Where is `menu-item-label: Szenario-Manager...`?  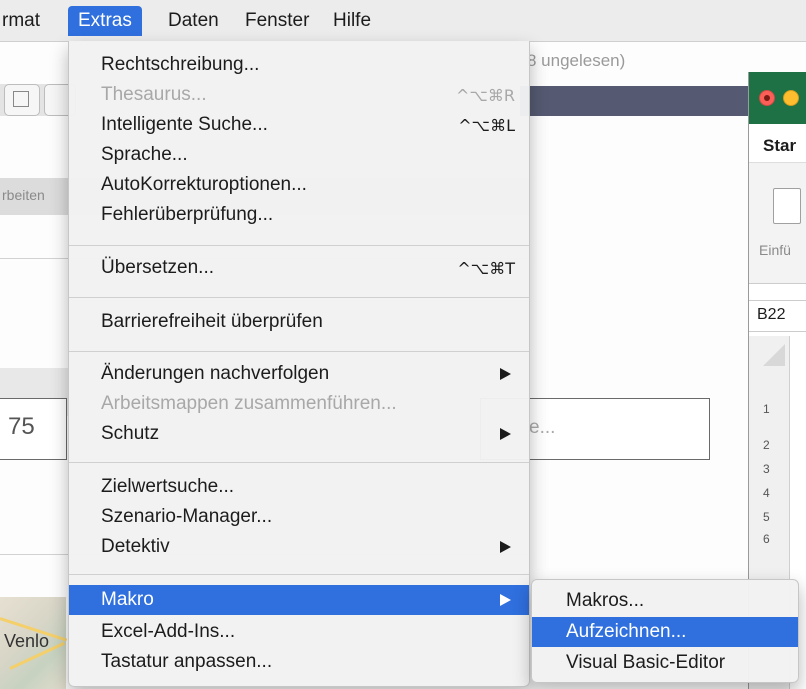 menu-item-label: Szenario-Manager... is located at coordinates (187, 516).